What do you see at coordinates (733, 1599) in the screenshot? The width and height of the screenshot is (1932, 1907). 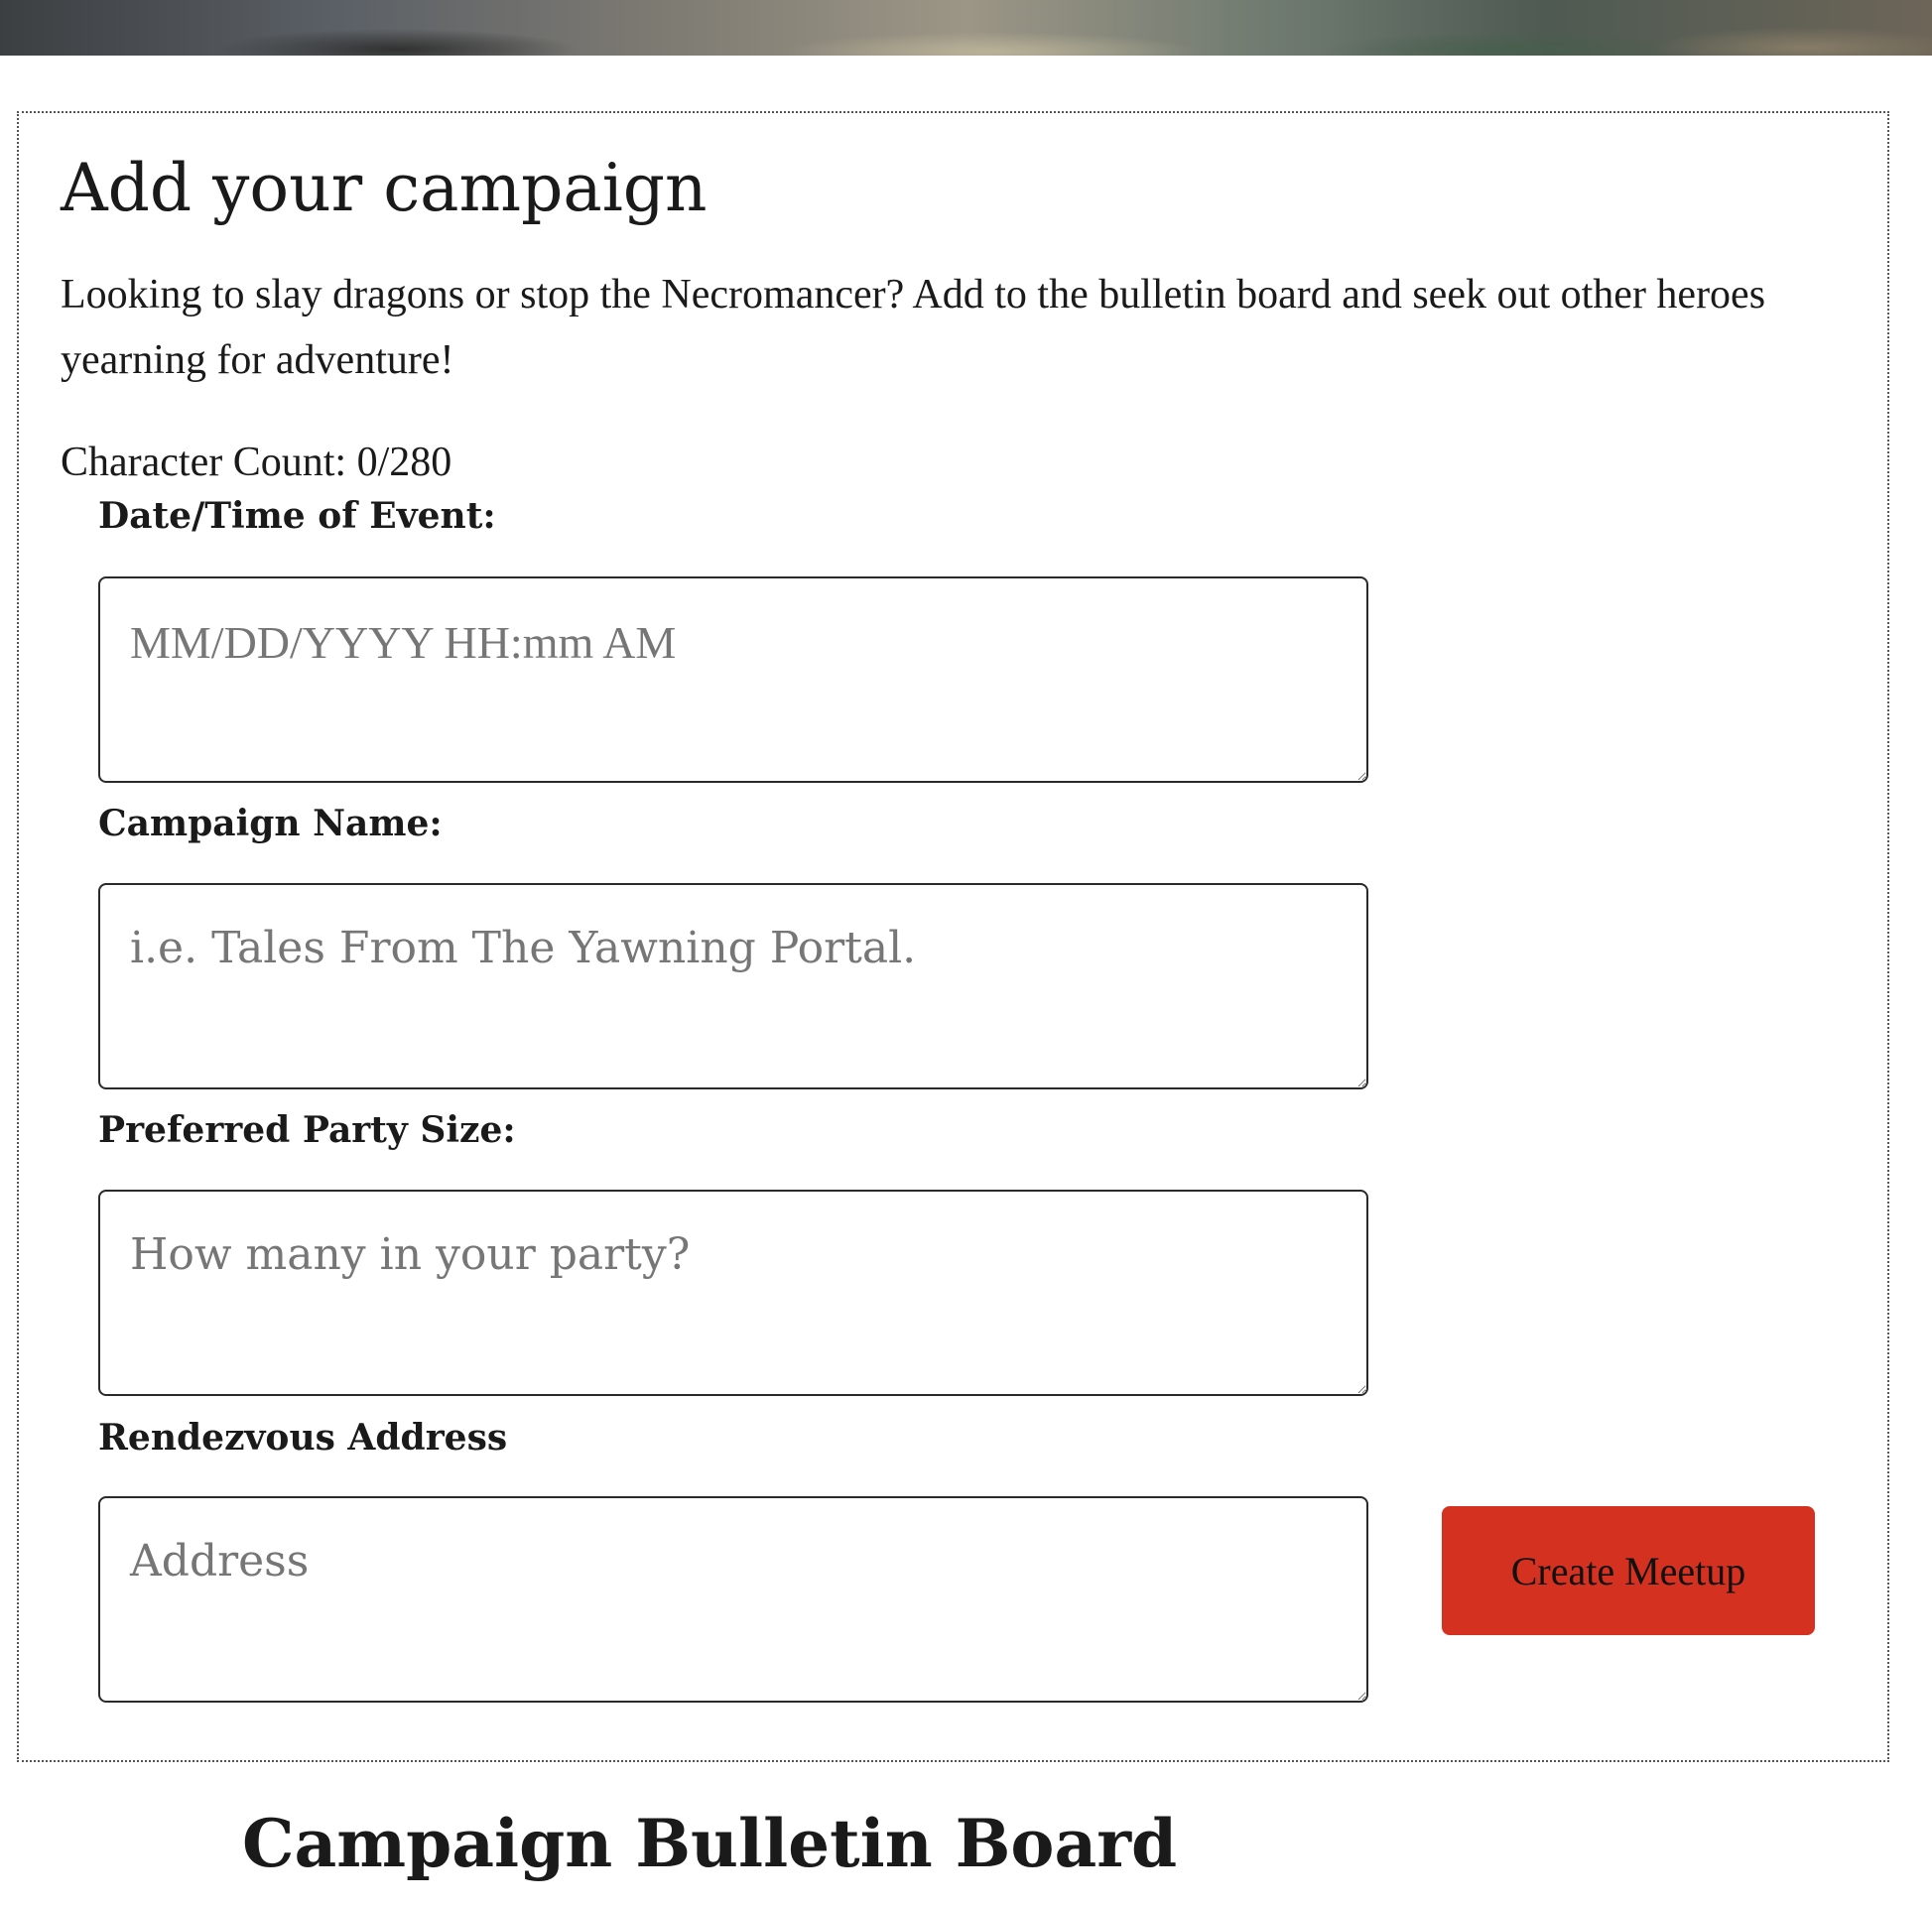 I see `rendezvous-address-input` at bounding box center [733, 1599].